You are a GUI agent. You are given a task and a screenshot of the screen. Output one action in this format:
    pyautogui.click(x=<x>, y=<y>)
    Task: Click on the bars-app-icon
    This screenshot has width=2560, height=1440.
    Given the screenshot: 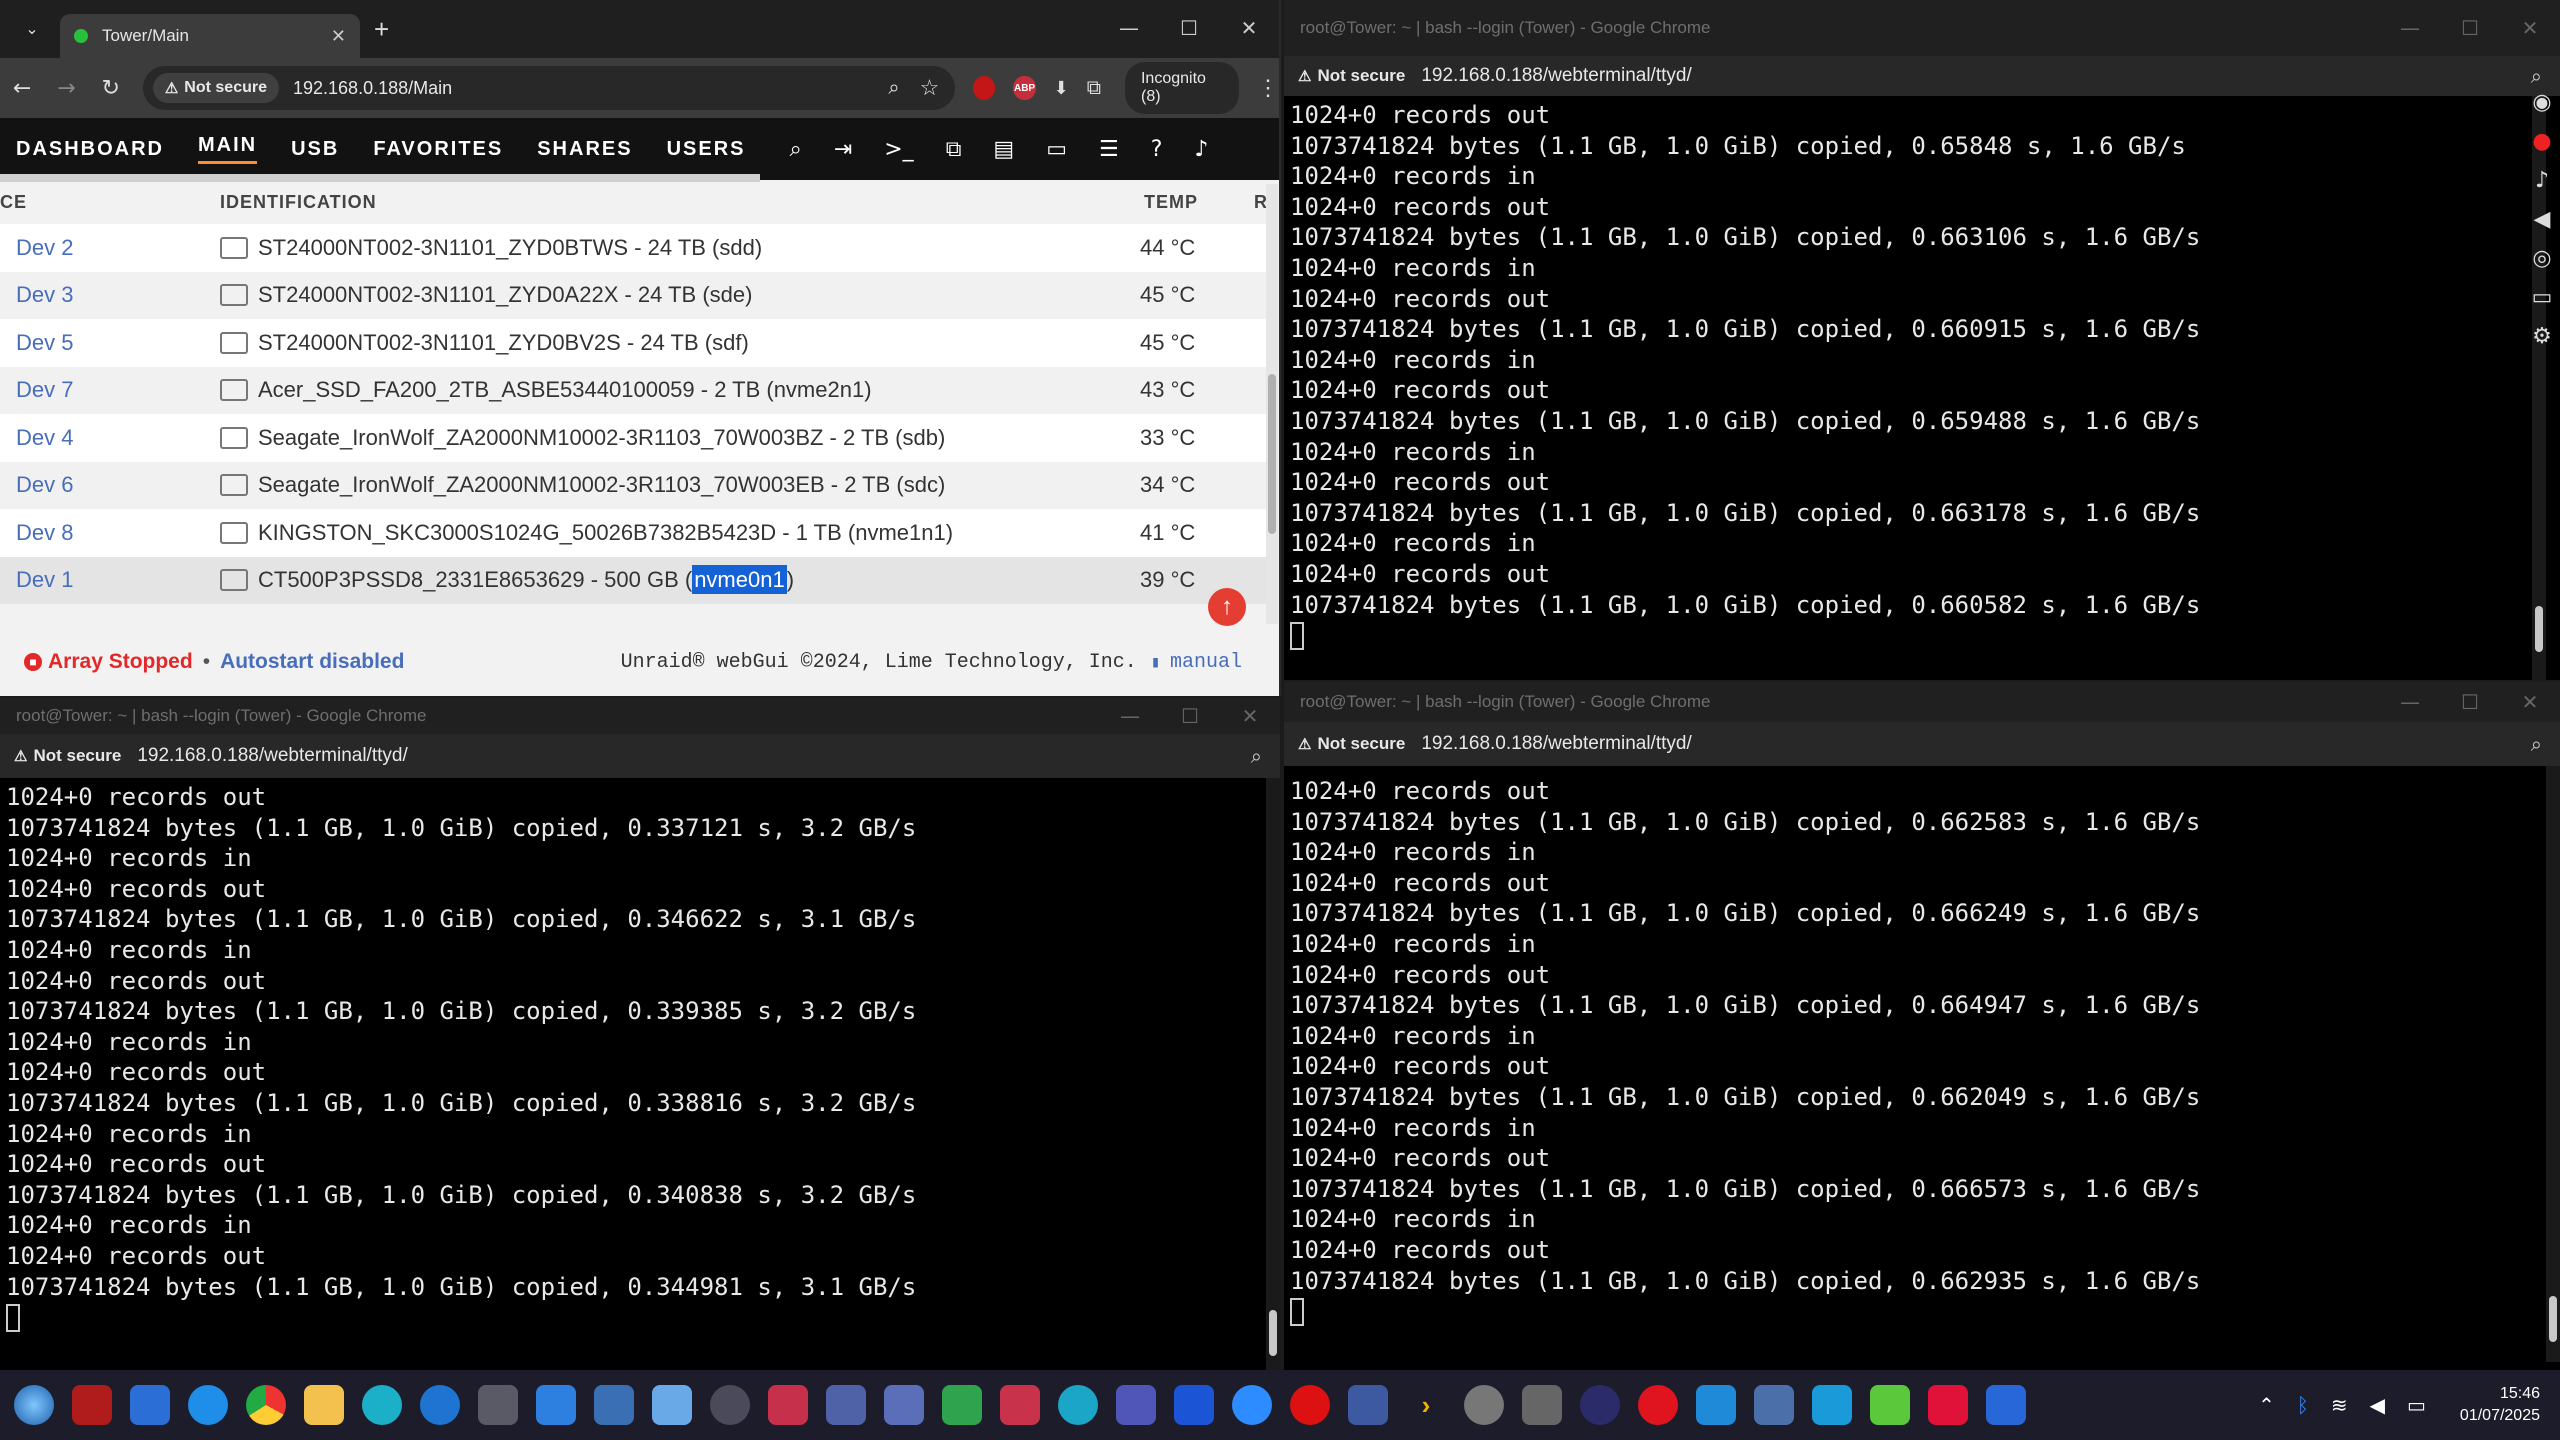 What is the action you would take?
    pyautogui.click(x=1832, y=1405)
    